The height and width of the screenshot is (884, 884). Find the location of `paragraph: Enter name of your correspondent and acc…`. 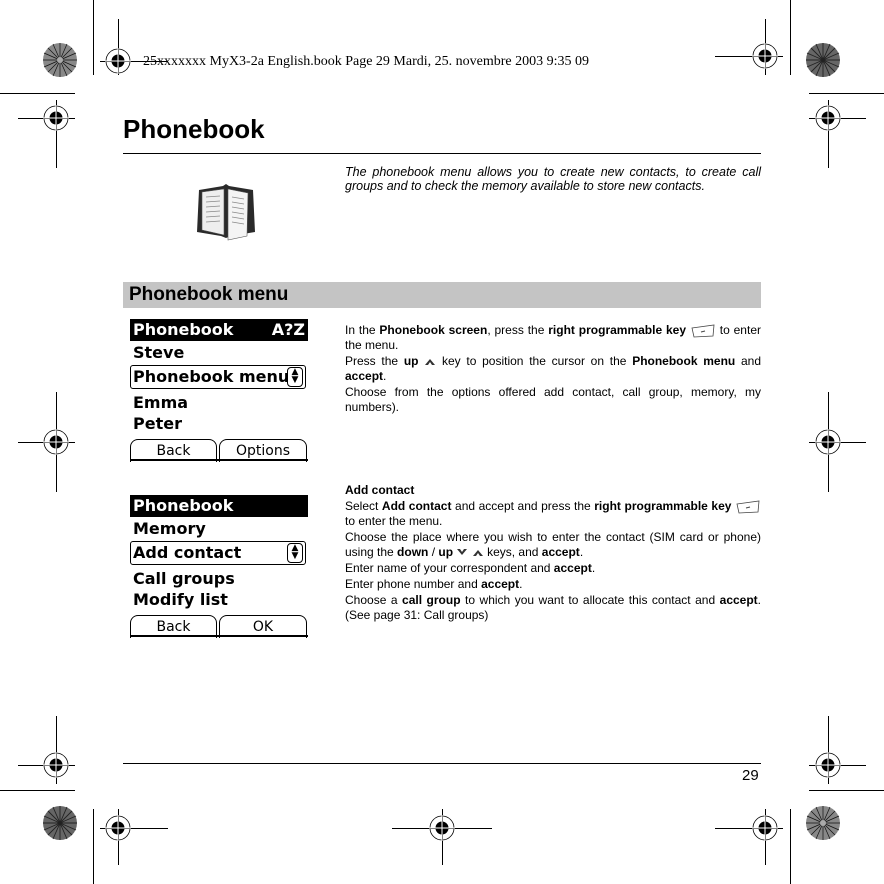

paragraph: Enter name of your correspondent and acc… is located at coordinates (470, 568).